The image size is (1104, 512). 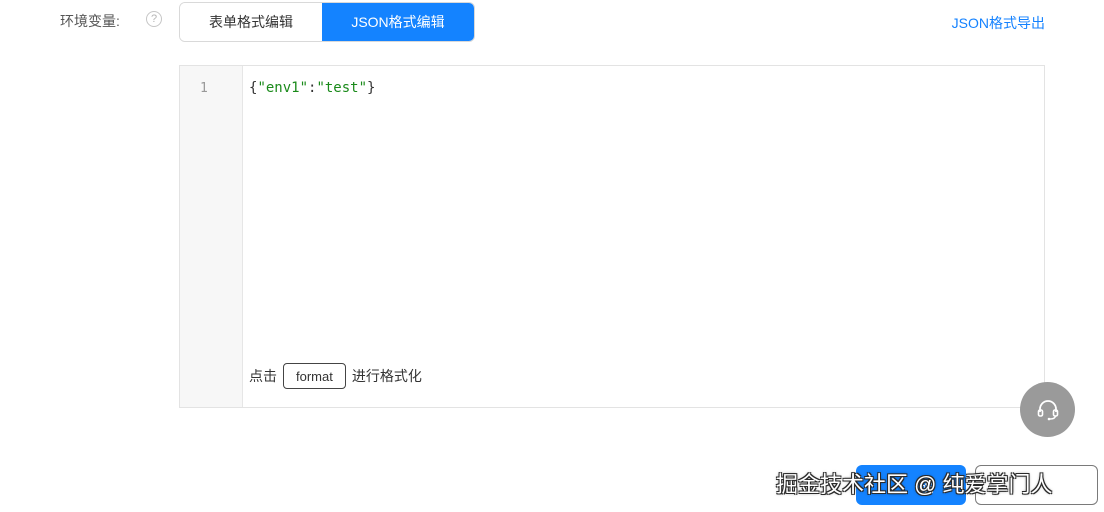 I want to click on format-hint-suffix: 进行格式化, so click(x=386, y=376).